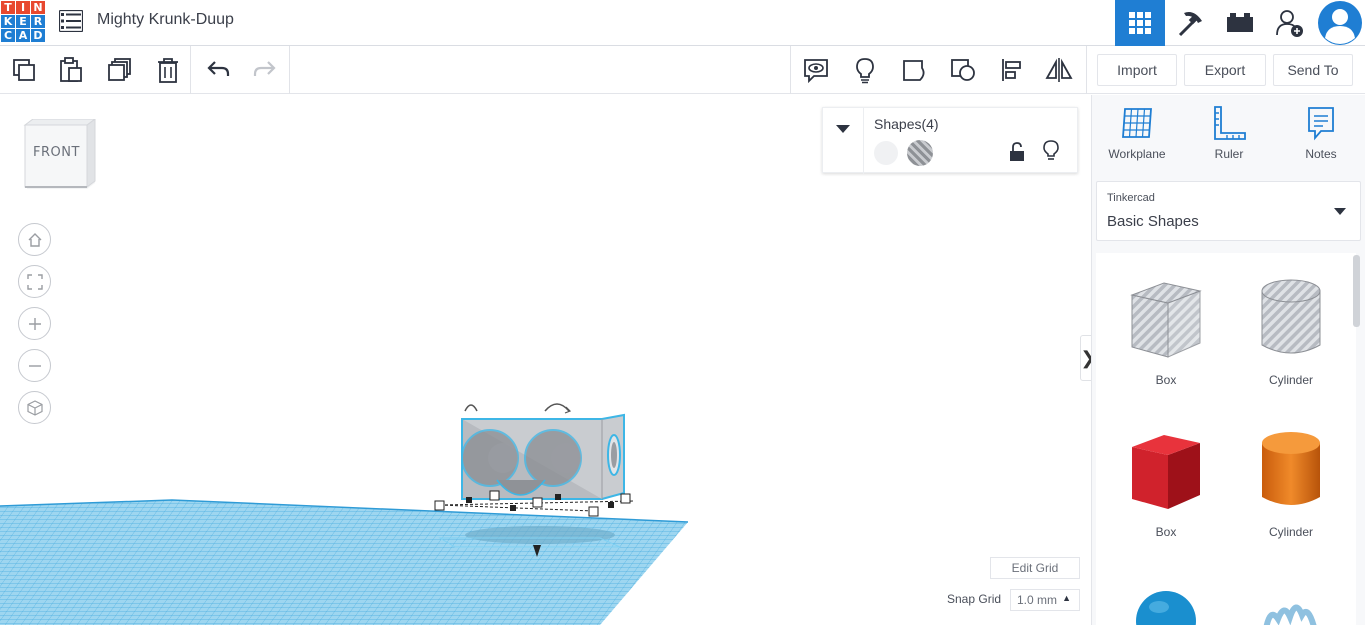 This screenshot has width=1365, height=625. What do you see at coordinates (165, 20) in the screenshot?
I see `document-title: Mighty Krunk-Duup` at bounding box center [165, 20].